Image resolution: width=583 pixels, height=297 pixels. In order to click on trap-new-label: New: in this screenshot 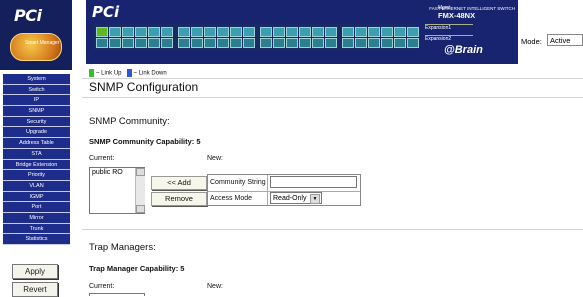, I will do `click(215, 286)`.